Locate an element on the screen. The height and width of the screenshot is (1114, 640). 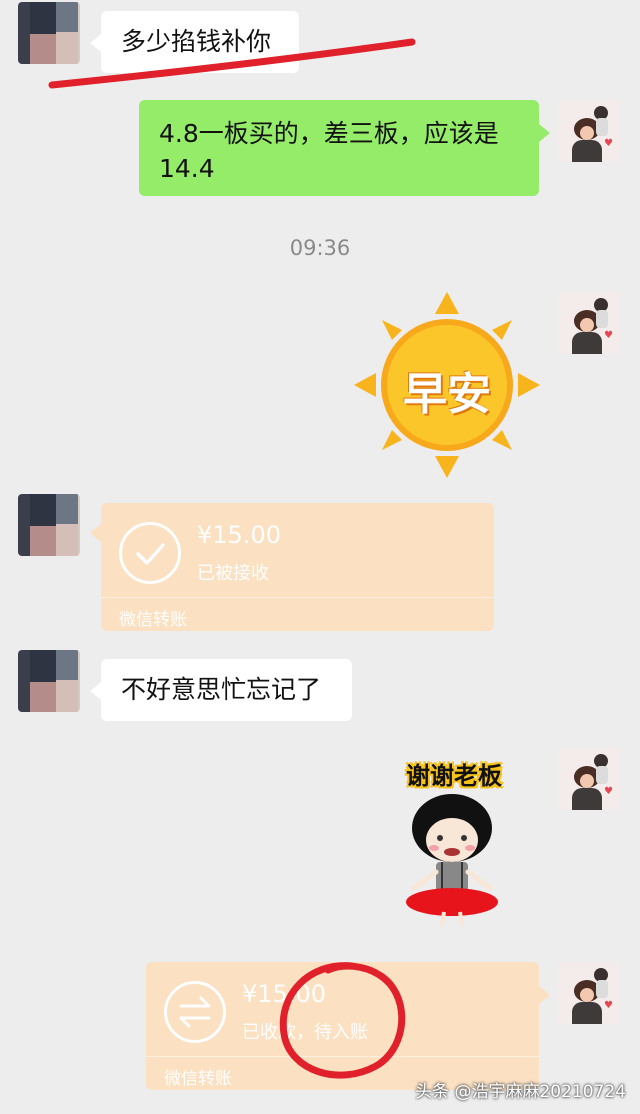
transfer-status: 已被接收 is located at coordinates (233, 573).